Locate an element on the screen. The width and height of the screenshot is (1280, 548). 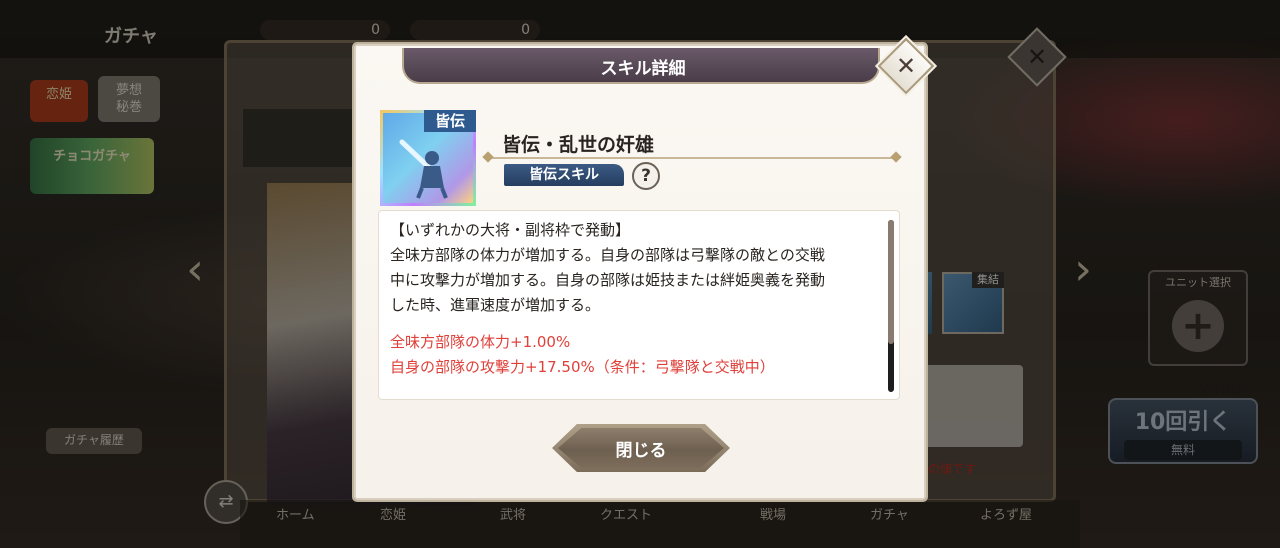
description-line: した時、進軍速度が増加する。 is located at coordinates (495, 305).